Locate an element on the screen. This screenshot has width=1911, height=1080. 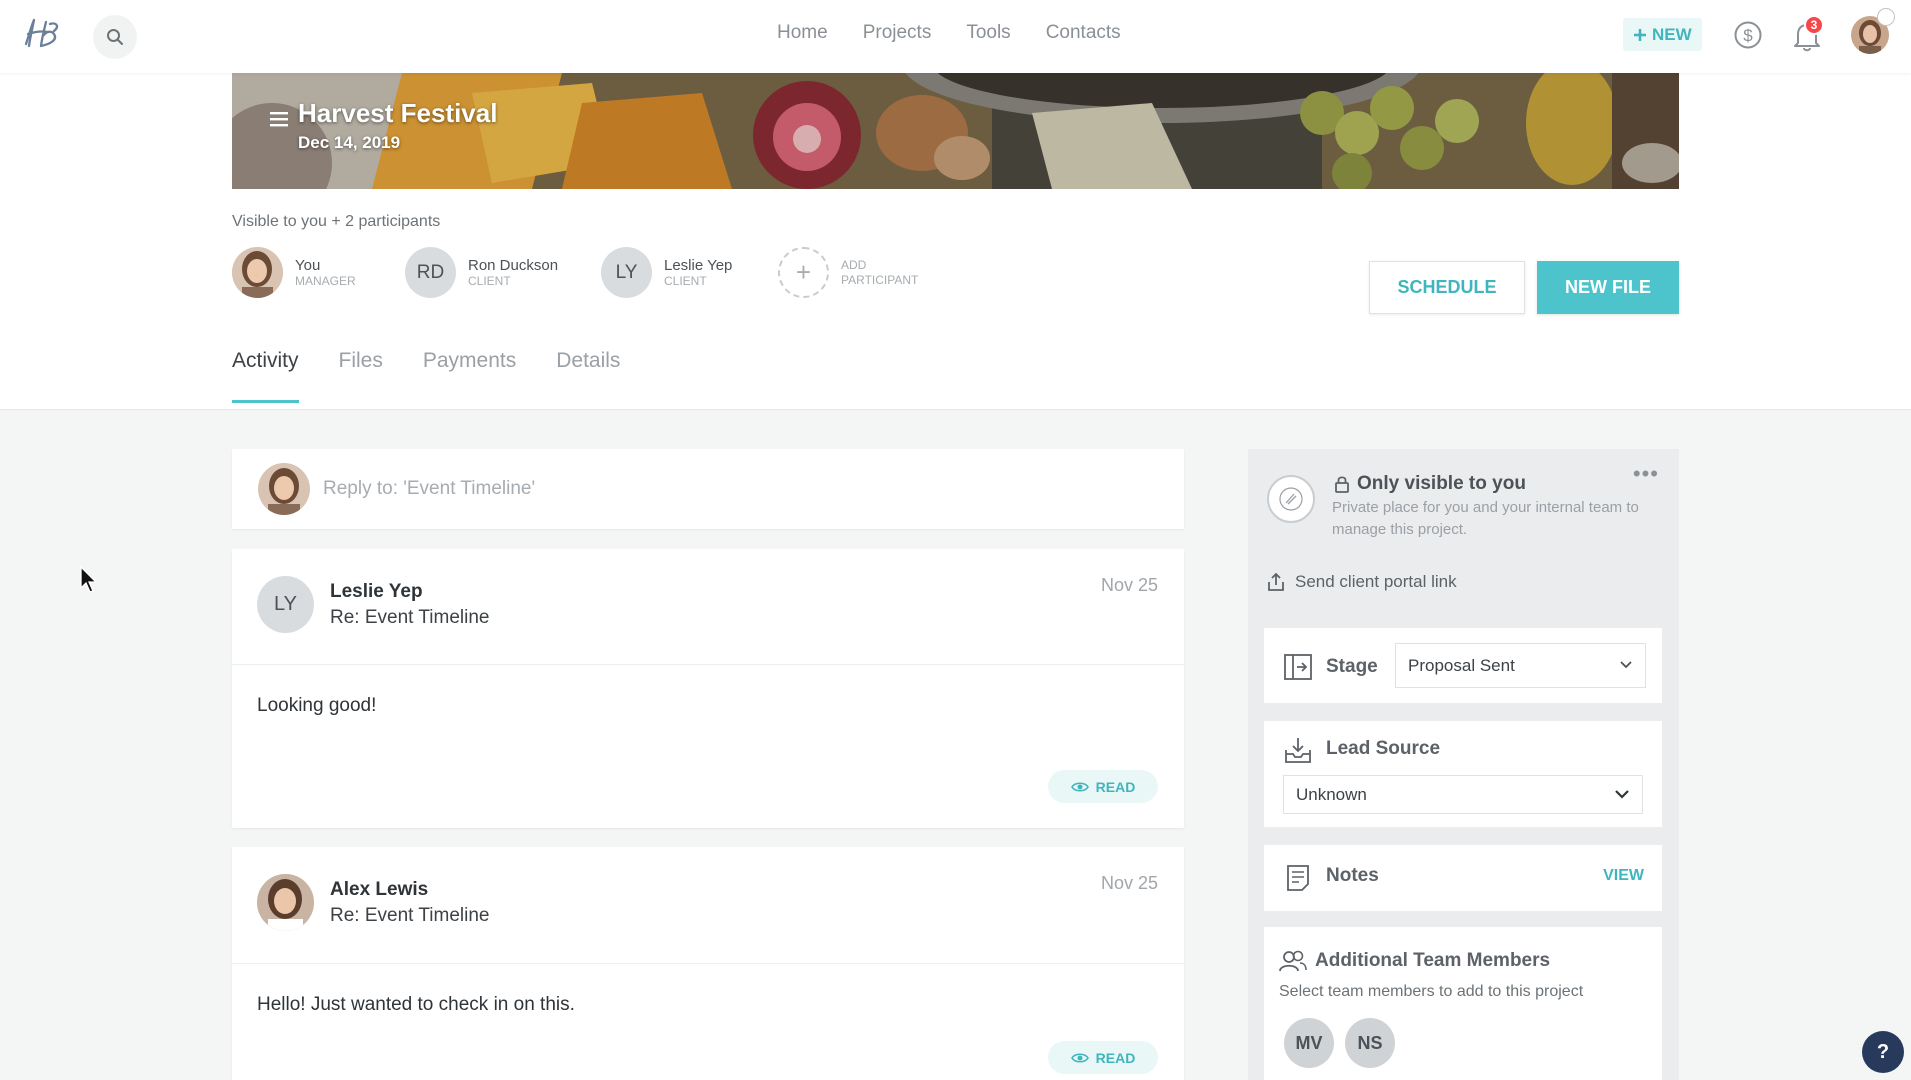
help-button: ? is located at coordinates (1883, 1052).